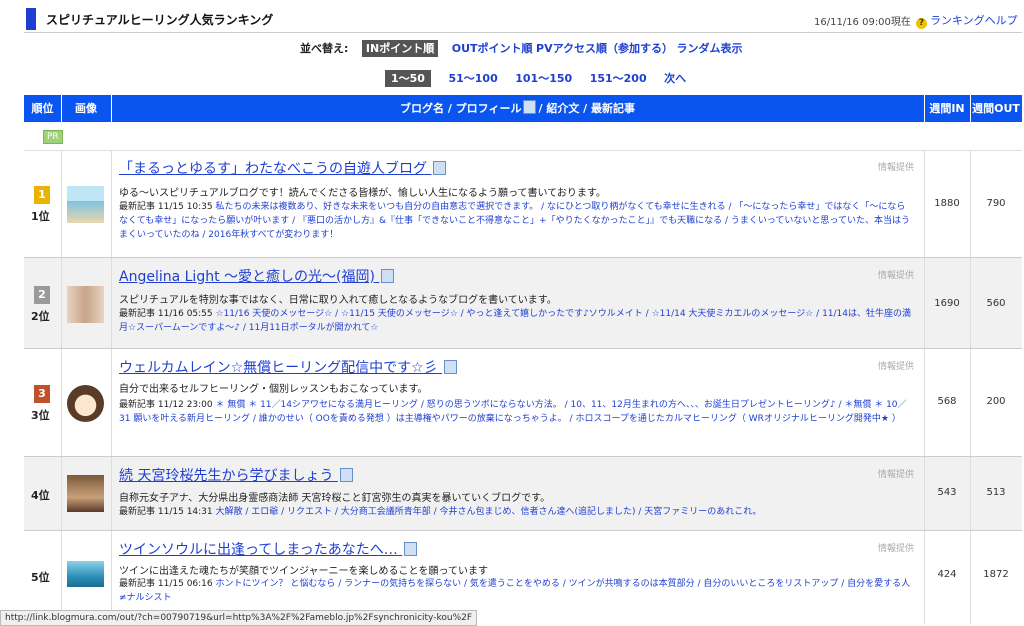 This screenshot has width=1024, height=626. I want to click on weekly-out-cell: 200, so click(996, 402).